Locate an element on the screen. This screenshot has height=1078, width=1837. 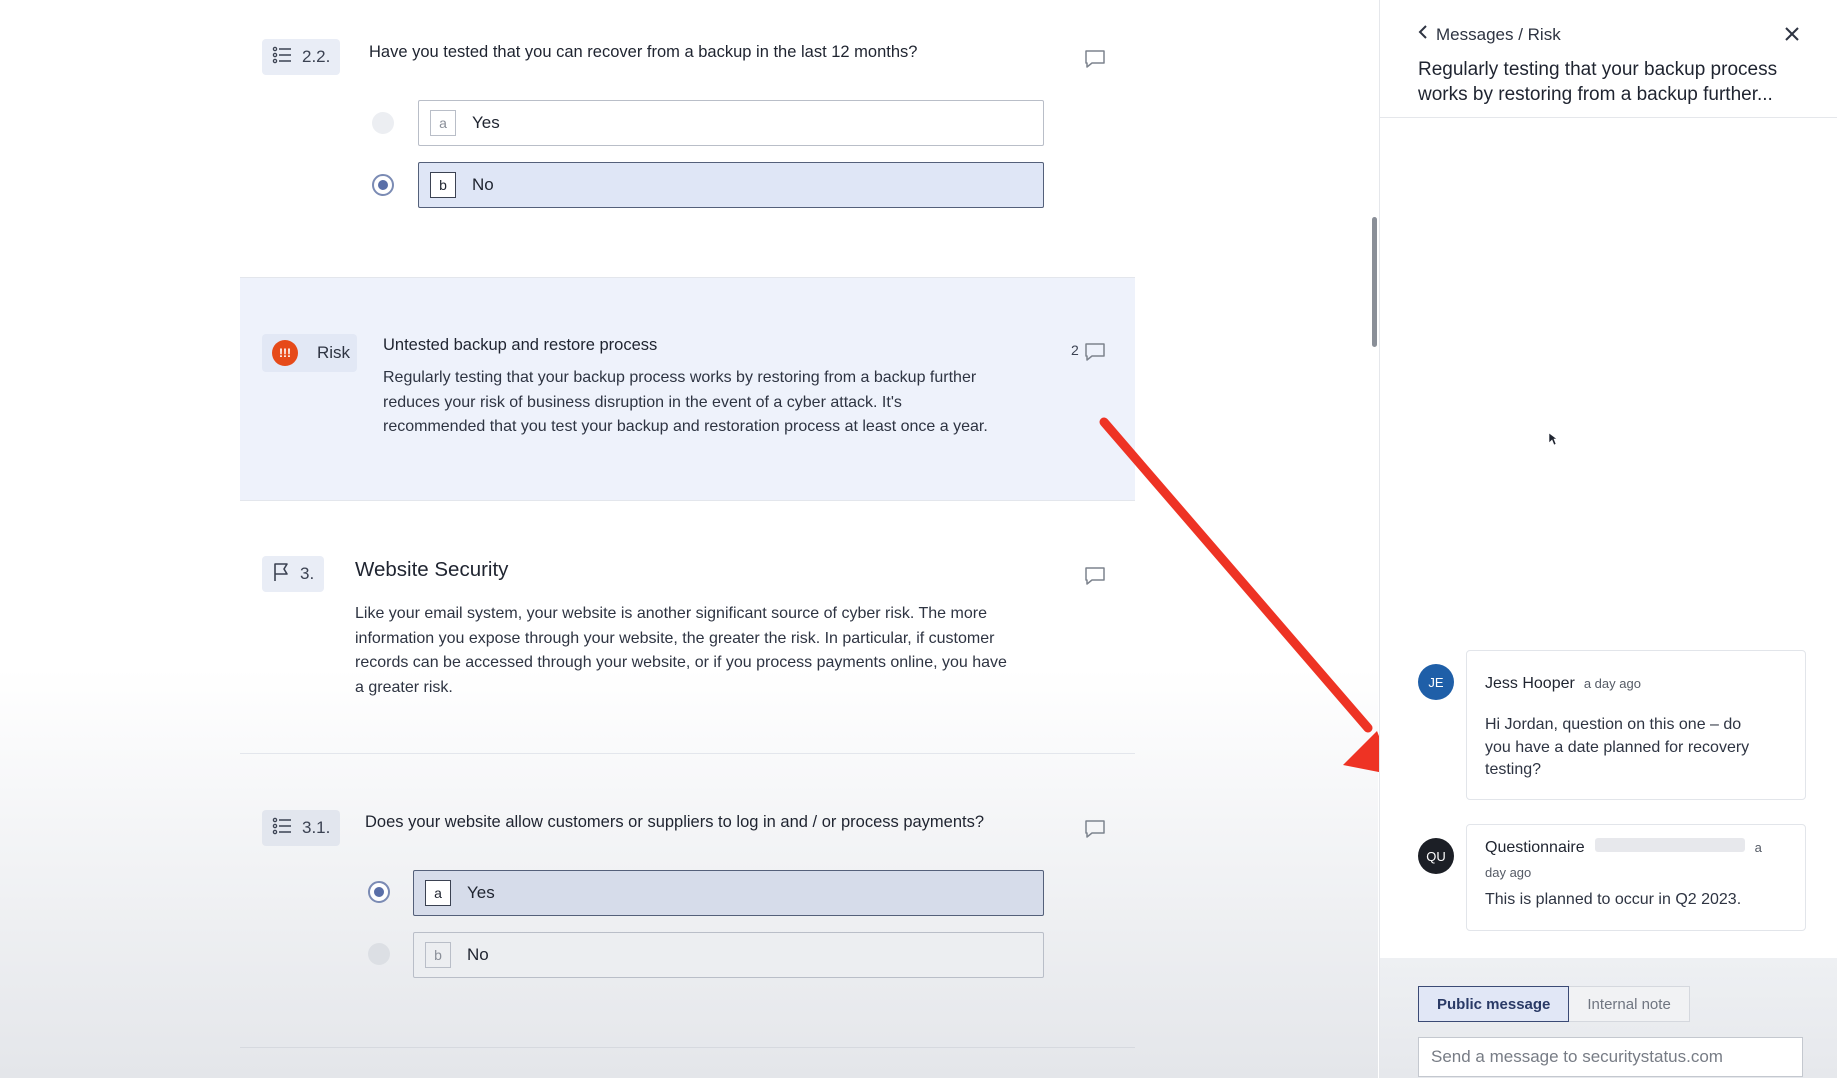
risk-title: Untested backup and restore process is located at coordinates (520, 345).